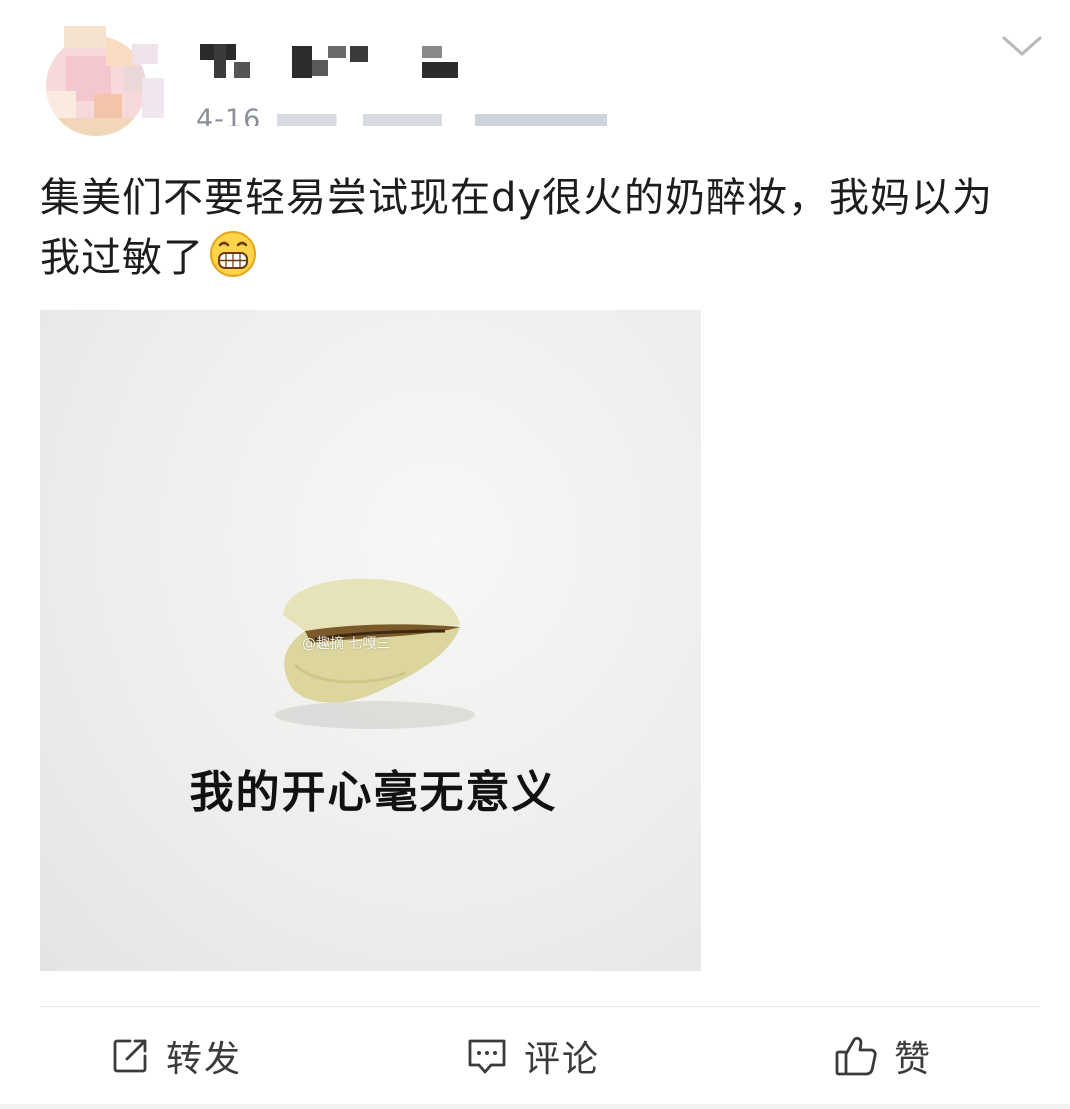 This screenshot has width=1070, height=1109. I want to click on source-redacted, so click(442, 119).